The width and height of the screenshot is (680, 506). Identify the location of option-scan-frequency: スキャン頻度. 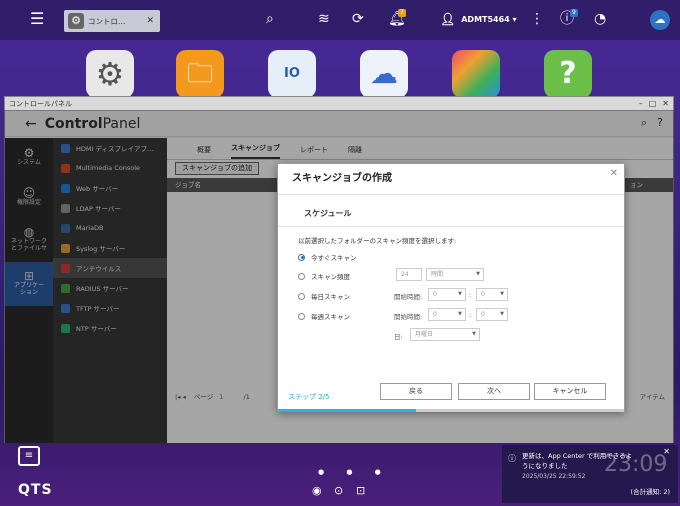
(324, 276).